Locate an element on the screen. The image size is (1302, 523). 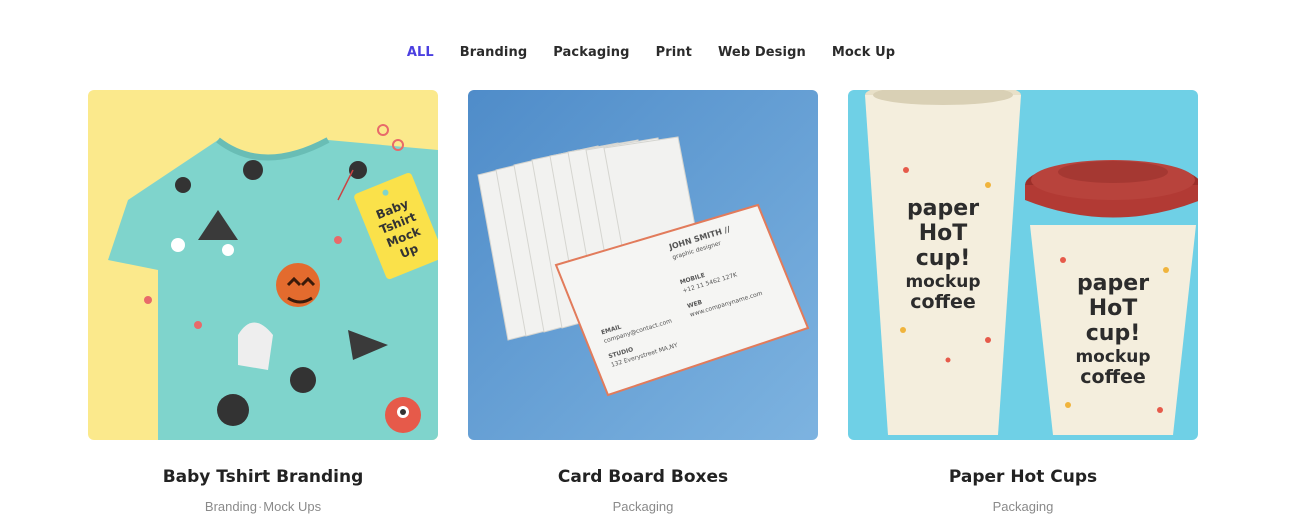
card-title: Baby Tshirt Branding is located at coordinates (263, 477).